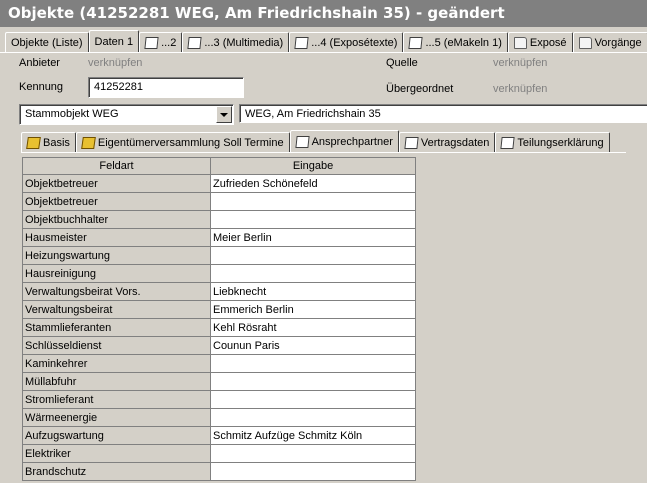 This screenshot has width=647, height=483. What do you see at coordinates (520, 63) in the screenshot?
I see `quelle-link: verknüpfen` at bounding box center [520, 63].